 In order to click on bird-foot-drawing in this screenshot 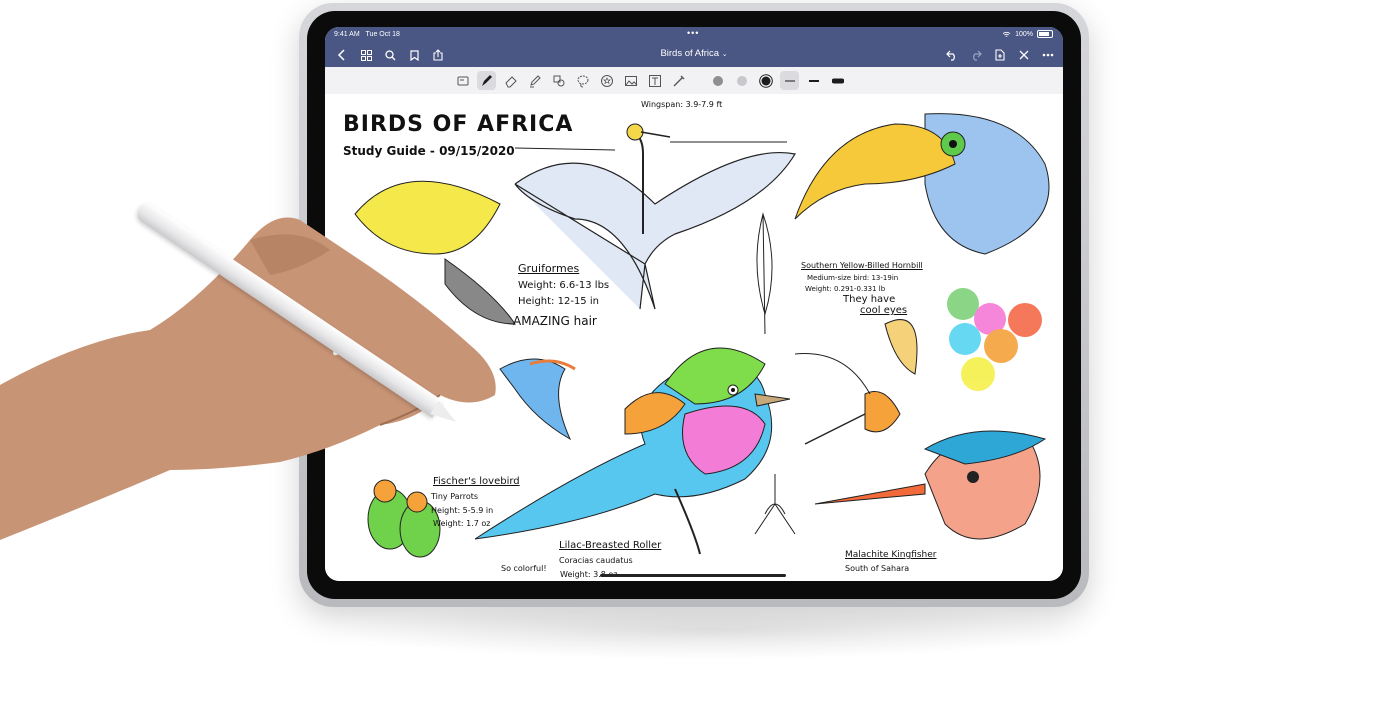, I will do `click(775, 504)`.